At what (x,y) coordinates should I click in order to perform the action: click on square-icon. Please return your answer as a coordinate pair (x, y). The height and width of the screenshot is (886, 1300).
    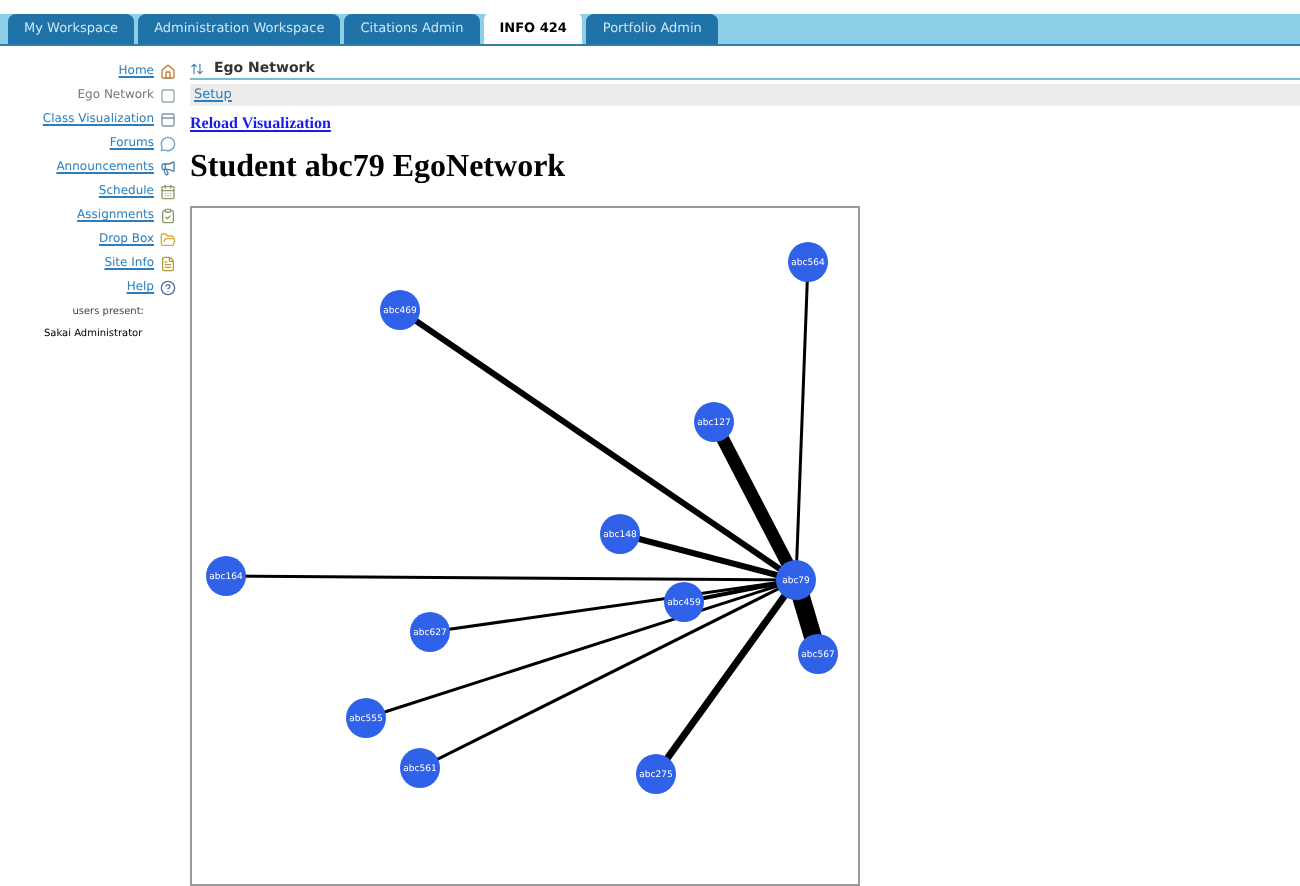
    Looking at the image, I should click on (168, 95).